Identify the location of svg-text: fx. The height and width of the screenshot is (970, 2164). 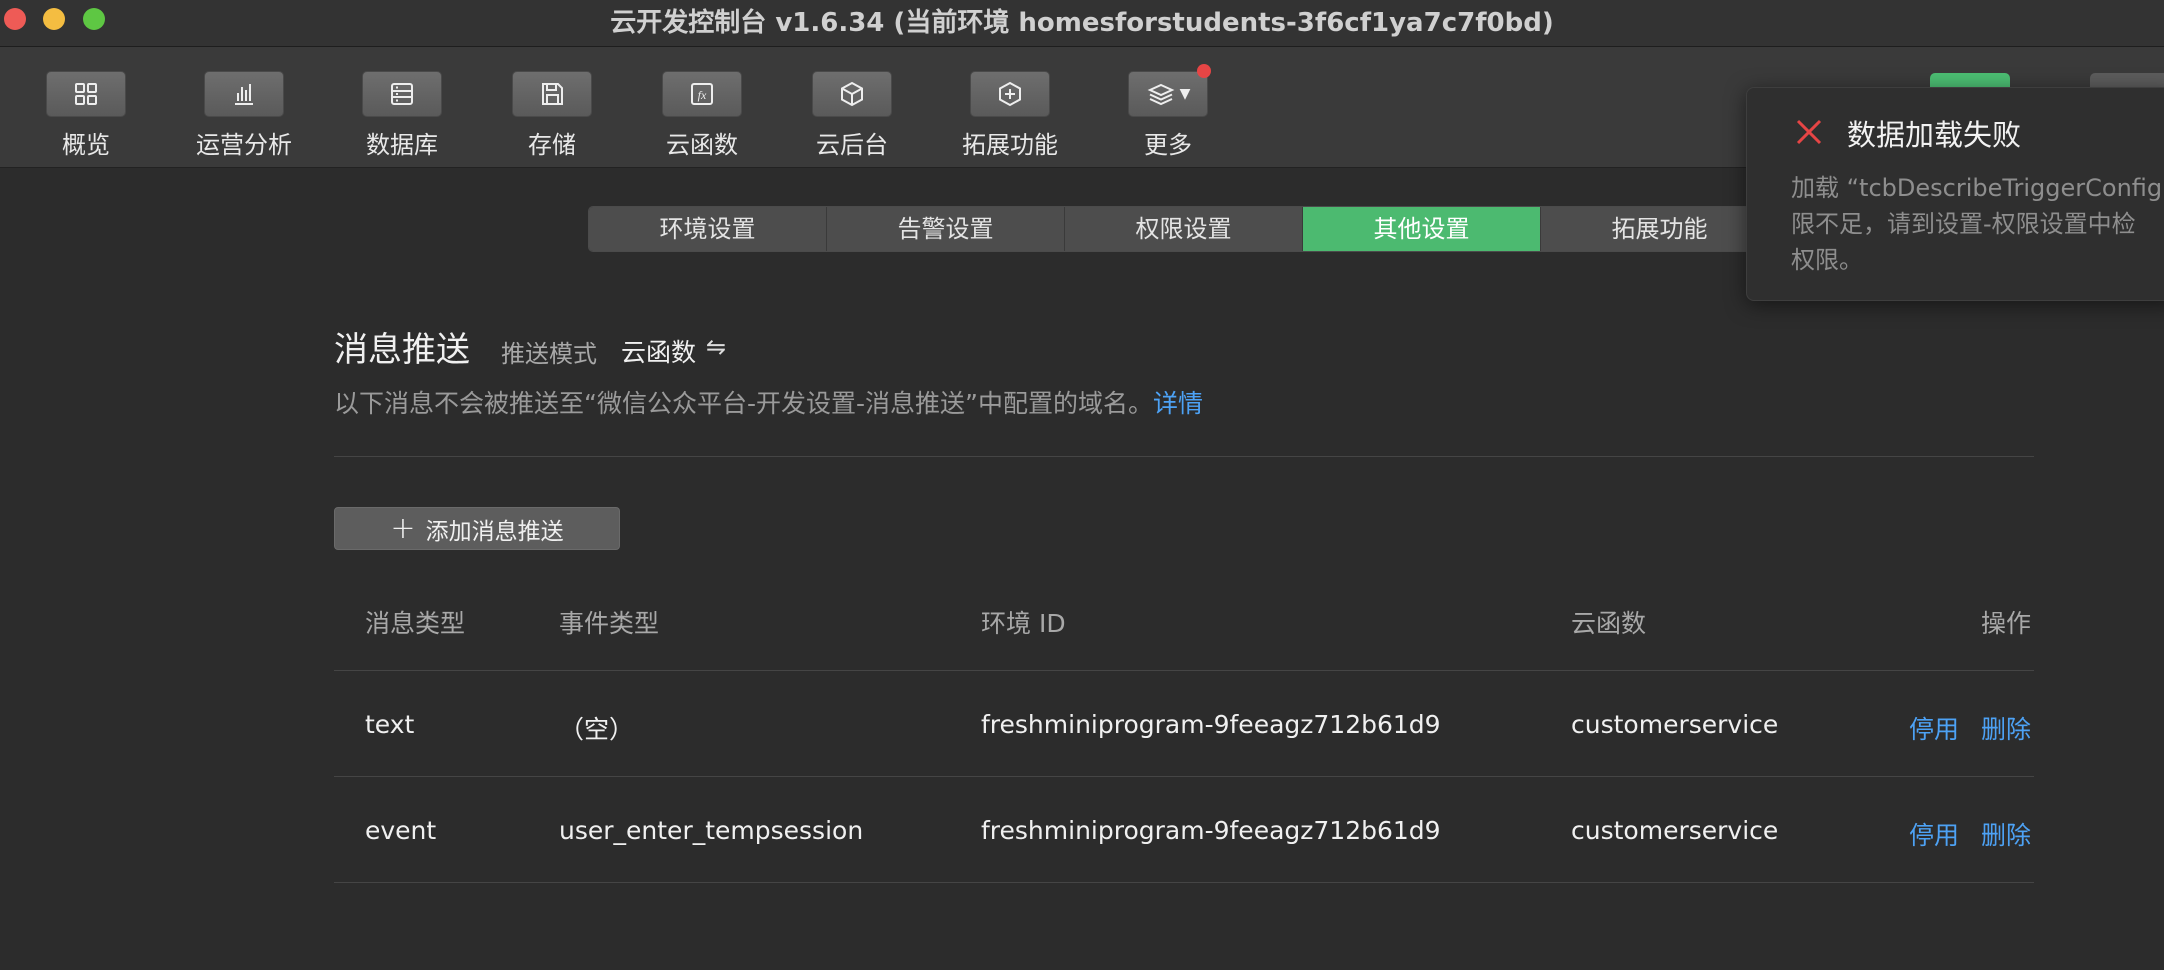
(702, 95).